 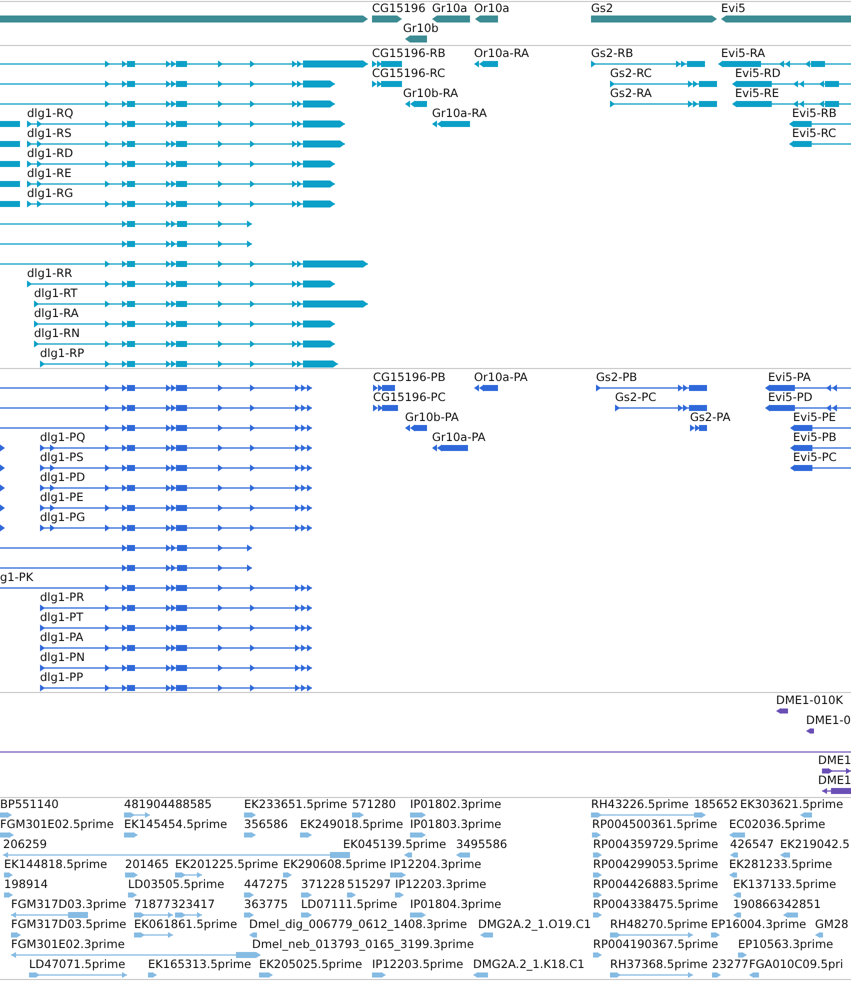 What do you see at coordinates (266, 824) in the screenshot?
I see `feature-label: 356586` at bounding box center [266, 824].